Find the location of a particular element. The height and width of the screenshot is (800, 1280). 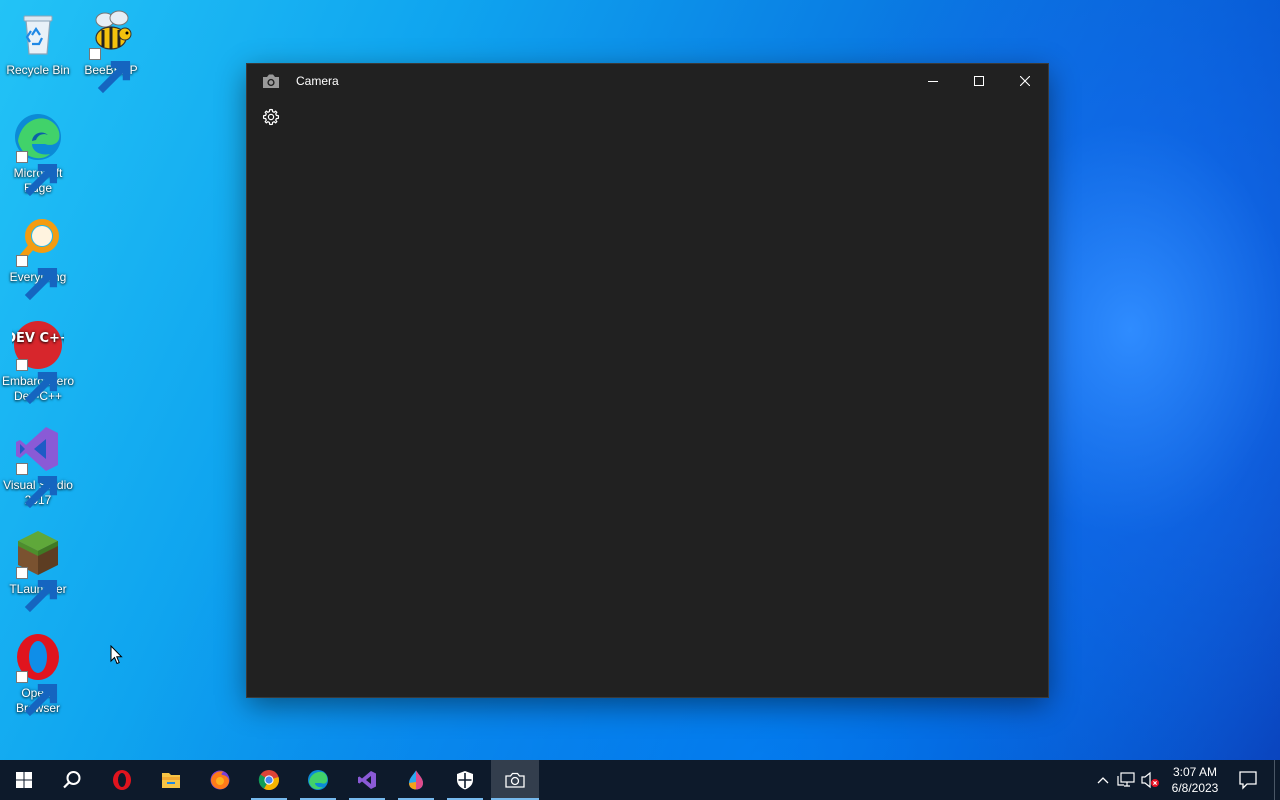

taskbar-chrome is located at coordinates (269, 780).